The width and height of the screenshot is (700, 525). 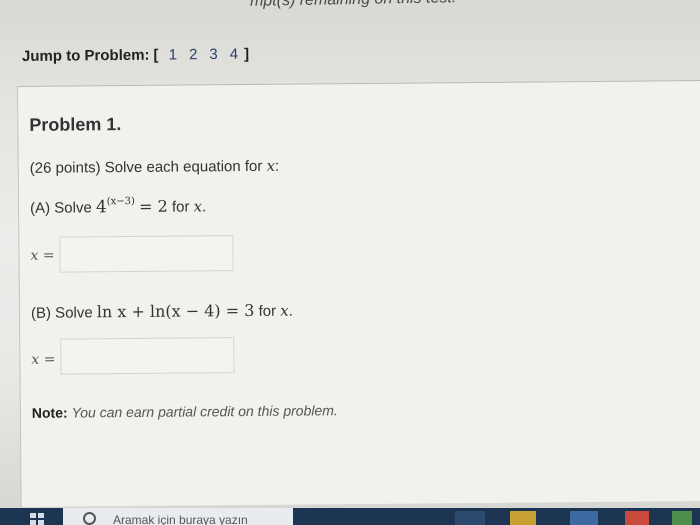 What do you see at coordinates (85, 55) in the screenshot?
I see `jump-label: Jump to Problem:` at bounding box center [85, 55].